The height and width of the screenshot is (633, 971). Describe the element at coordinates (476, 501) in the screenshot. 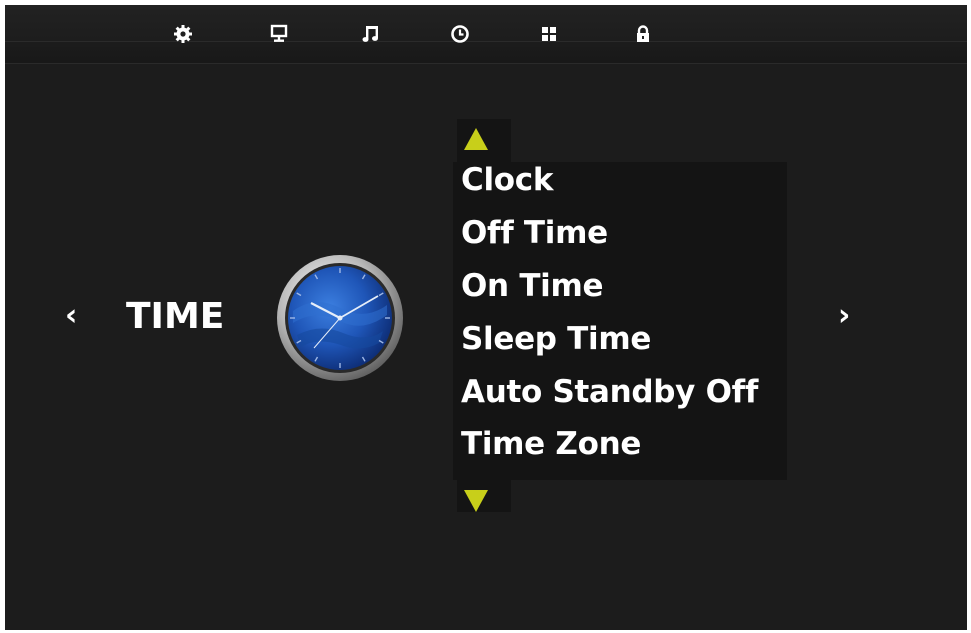

I see `scroll-down-arrow-icon` at that location.